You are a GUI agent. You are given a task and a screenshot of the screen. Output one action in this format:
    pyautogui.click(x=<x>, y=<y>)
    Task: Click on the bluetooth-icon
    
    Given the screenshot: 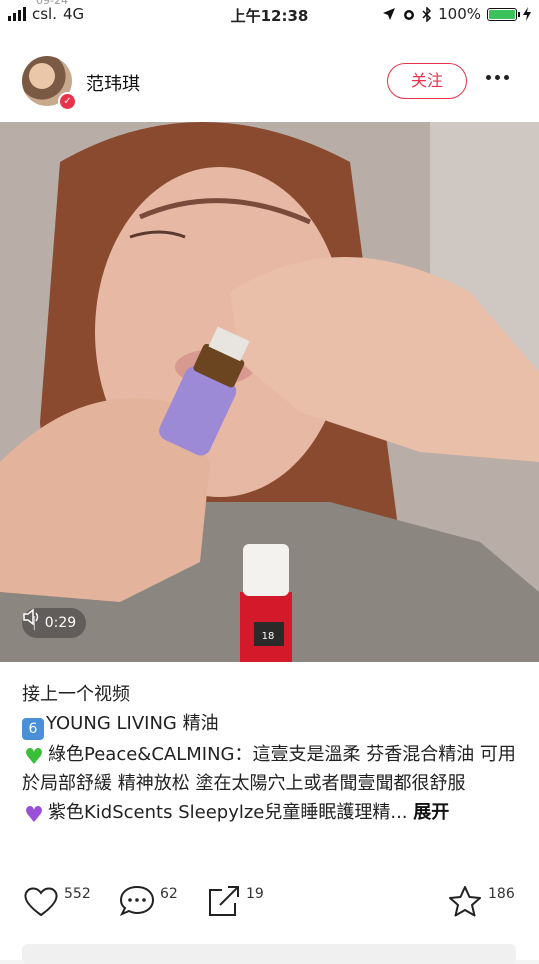 What is the action you would take?
    pyautogui.click(x=427, y=14)
    